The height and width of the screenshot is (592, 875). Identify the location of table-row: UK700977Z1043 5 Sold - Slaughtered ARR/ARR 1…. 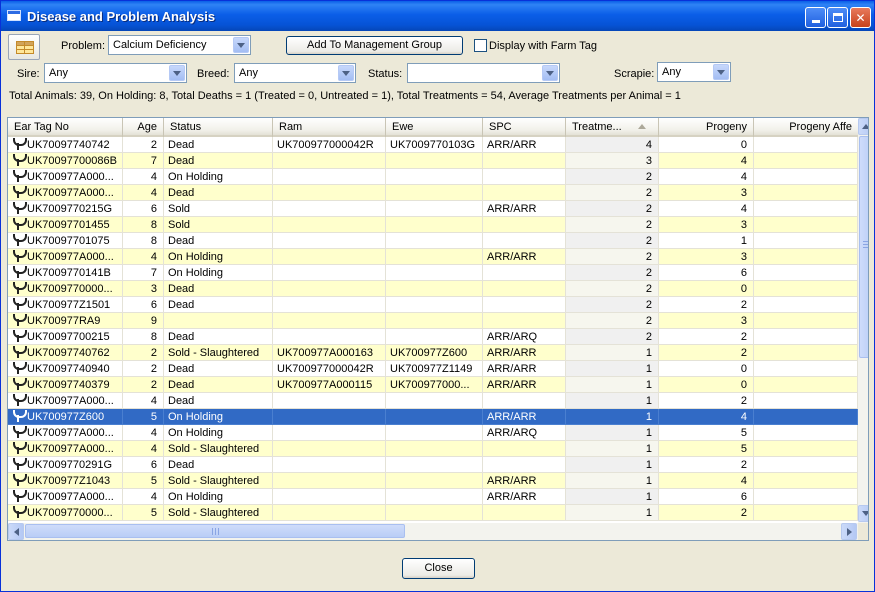
(433, 481).